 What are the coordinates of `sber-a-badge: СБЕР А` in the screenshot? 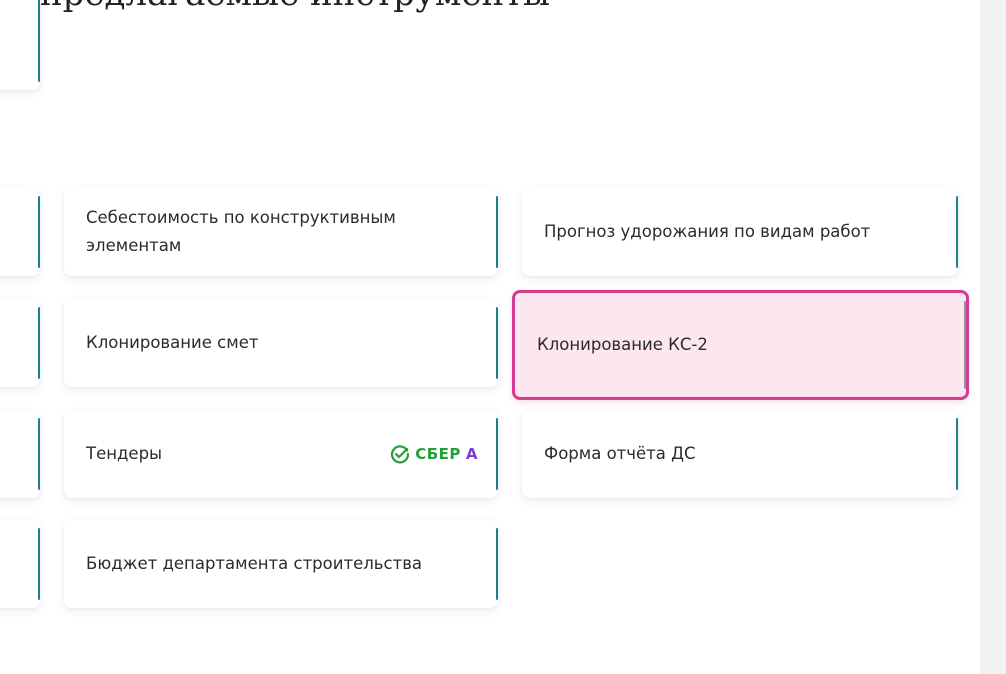 It's located at (434, 454).